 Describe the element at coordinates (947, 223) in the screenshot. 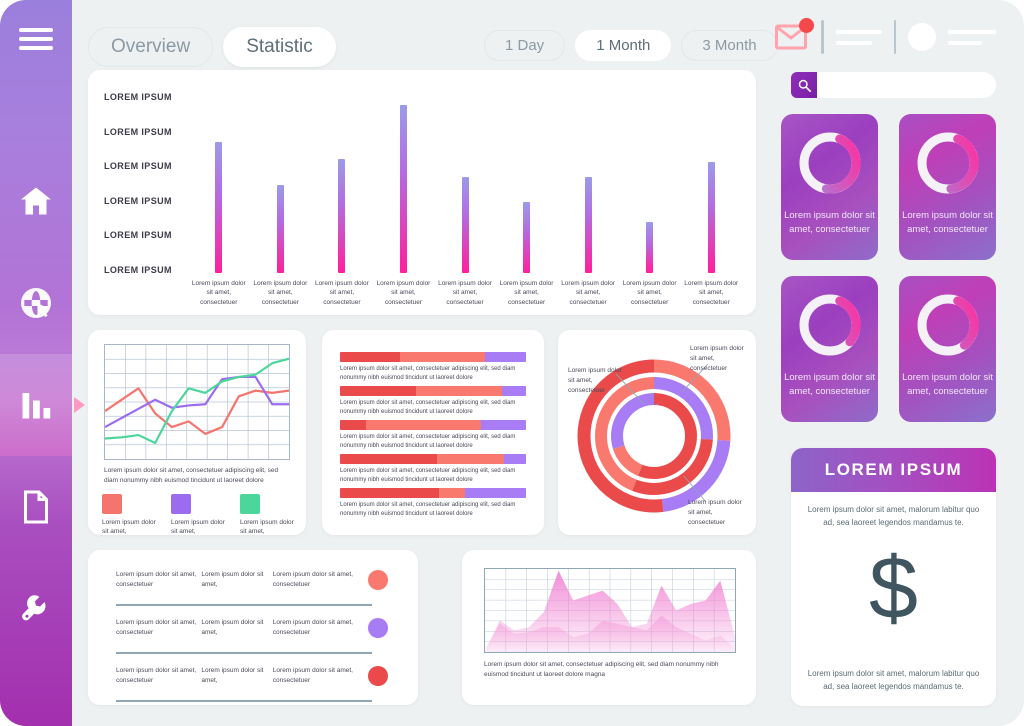

I see `gauge-caption-2: Lorem ipsum dolor sit amet, consectetuer` at that location.